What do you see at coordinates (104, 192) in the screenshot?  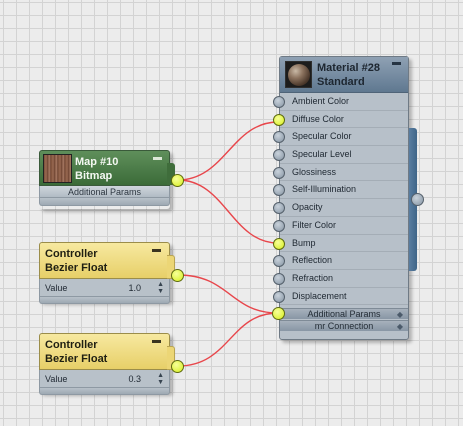 I see `map-rollout-additional-params: Additional Params` at bounding box center [104, 192].